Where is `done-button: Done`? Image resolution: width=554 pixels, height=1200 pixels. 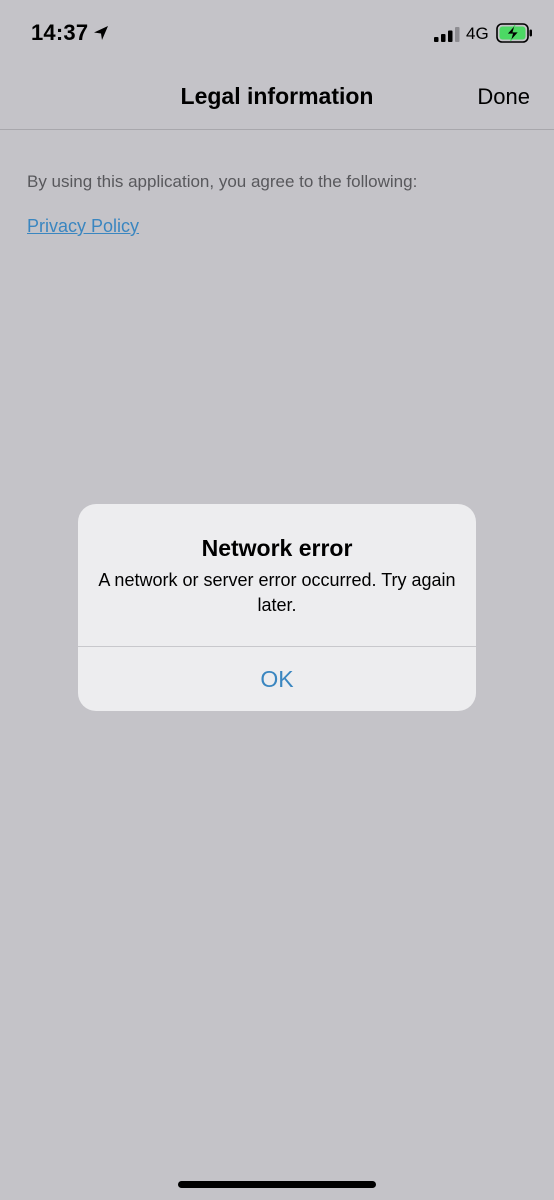 done-button: Done is located at coordinates (503, 97).